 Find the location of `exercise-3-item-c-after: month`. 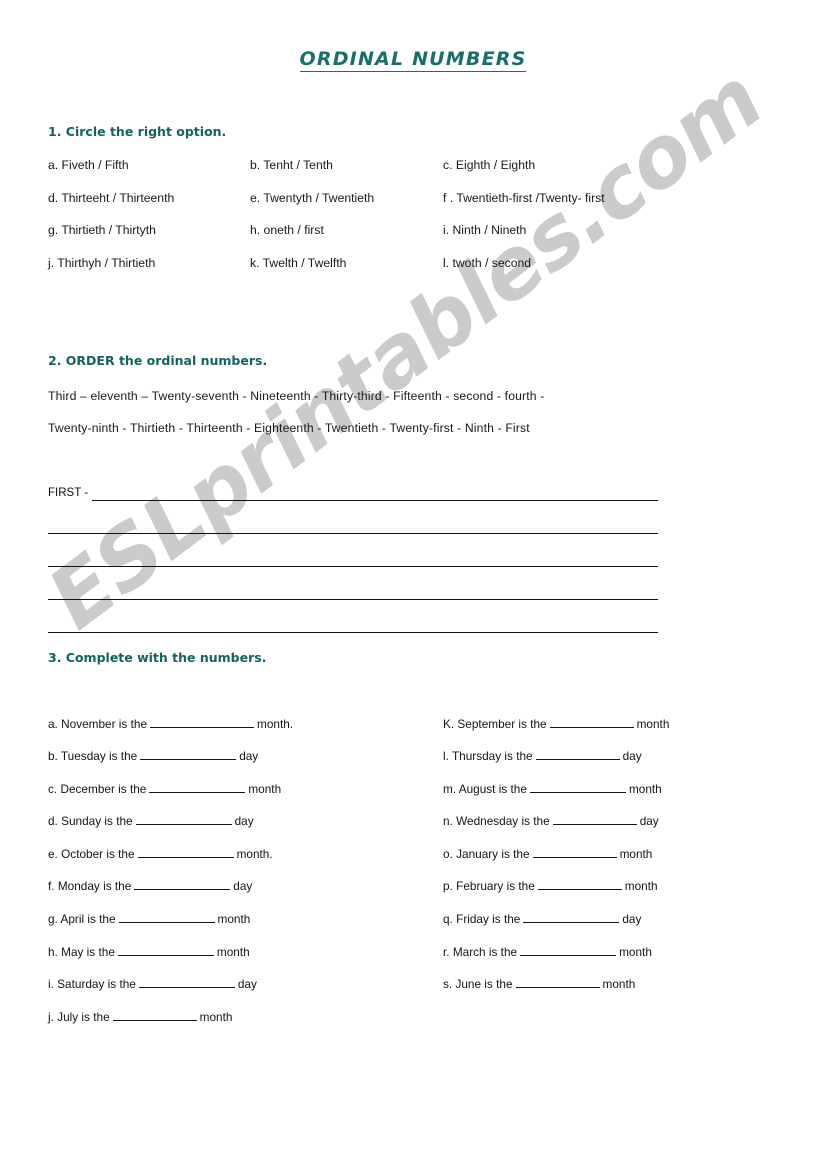

exercise-3-item-c-after: month is located at coordinates (265, 789).